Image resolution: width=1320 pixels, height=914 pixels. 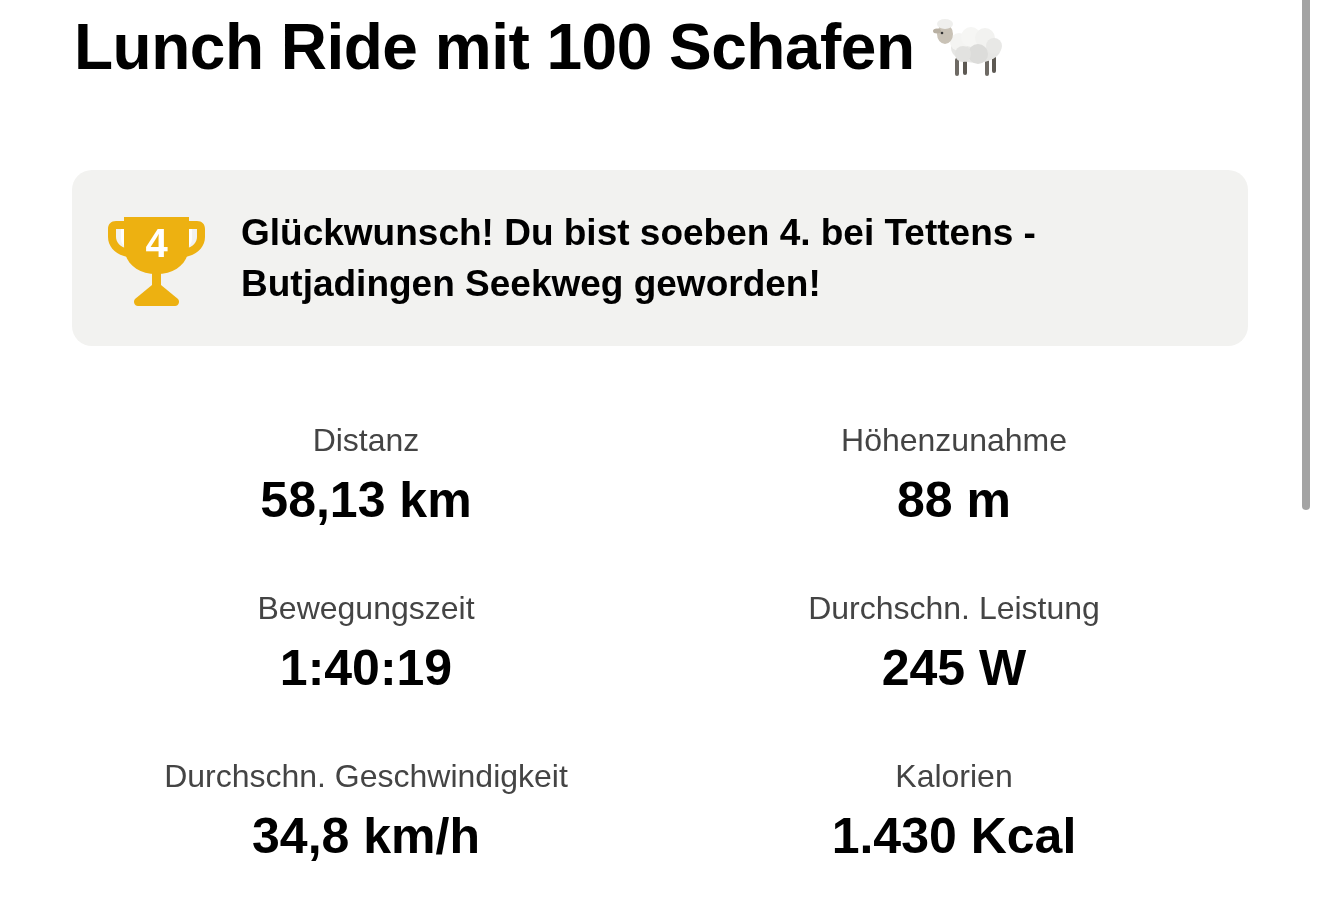 What do you see at coordinates (954, 836) in the screenshot?
I see `stat-value: 1.430 Kcal` at bounding box center [954, 836].